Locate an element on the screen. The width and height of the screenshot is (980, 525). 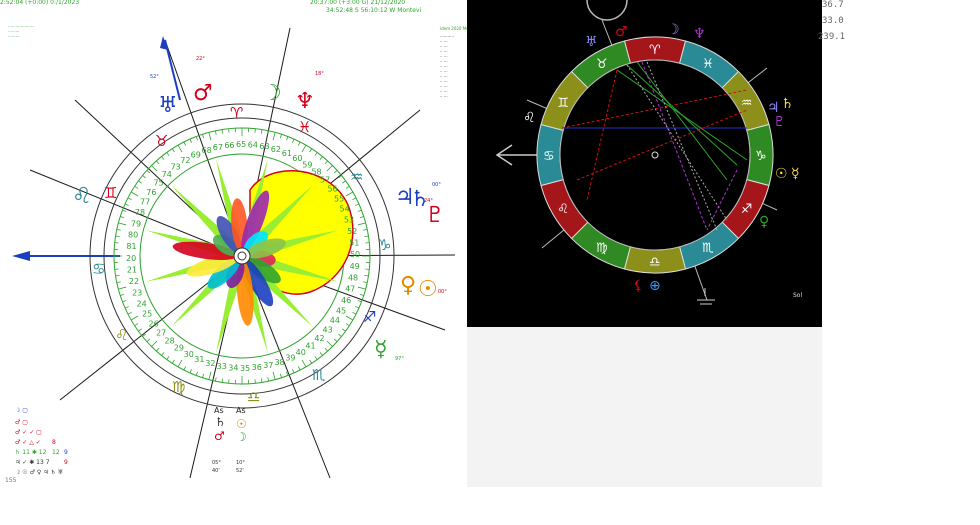
saturn-right-icon: ♄ is located at coordinates (787, 104).